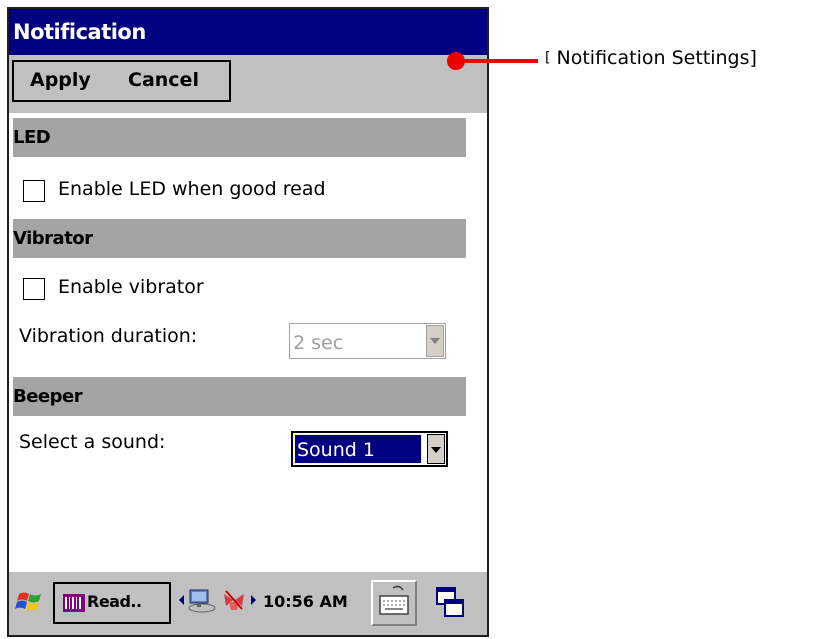 This screenshot has height=639, width=818. I want to click on taskbar: Read.. 10:56 AM, so click(248, 603).